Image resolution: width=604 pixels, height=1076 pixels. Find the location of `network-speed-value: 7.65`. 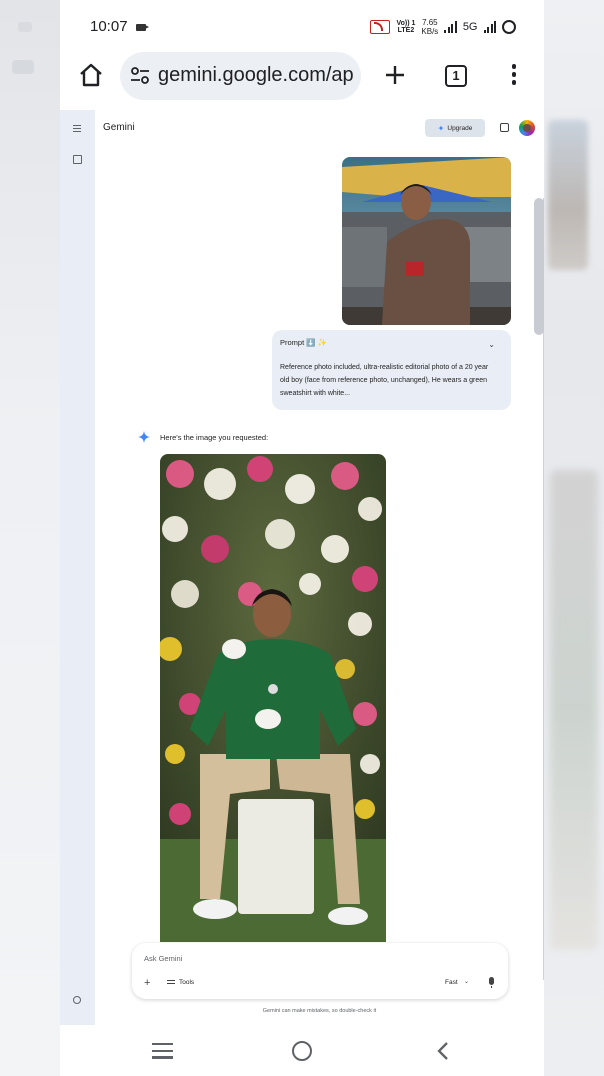

network-speed-value: 7.65 is located at coordinates (430, 22).